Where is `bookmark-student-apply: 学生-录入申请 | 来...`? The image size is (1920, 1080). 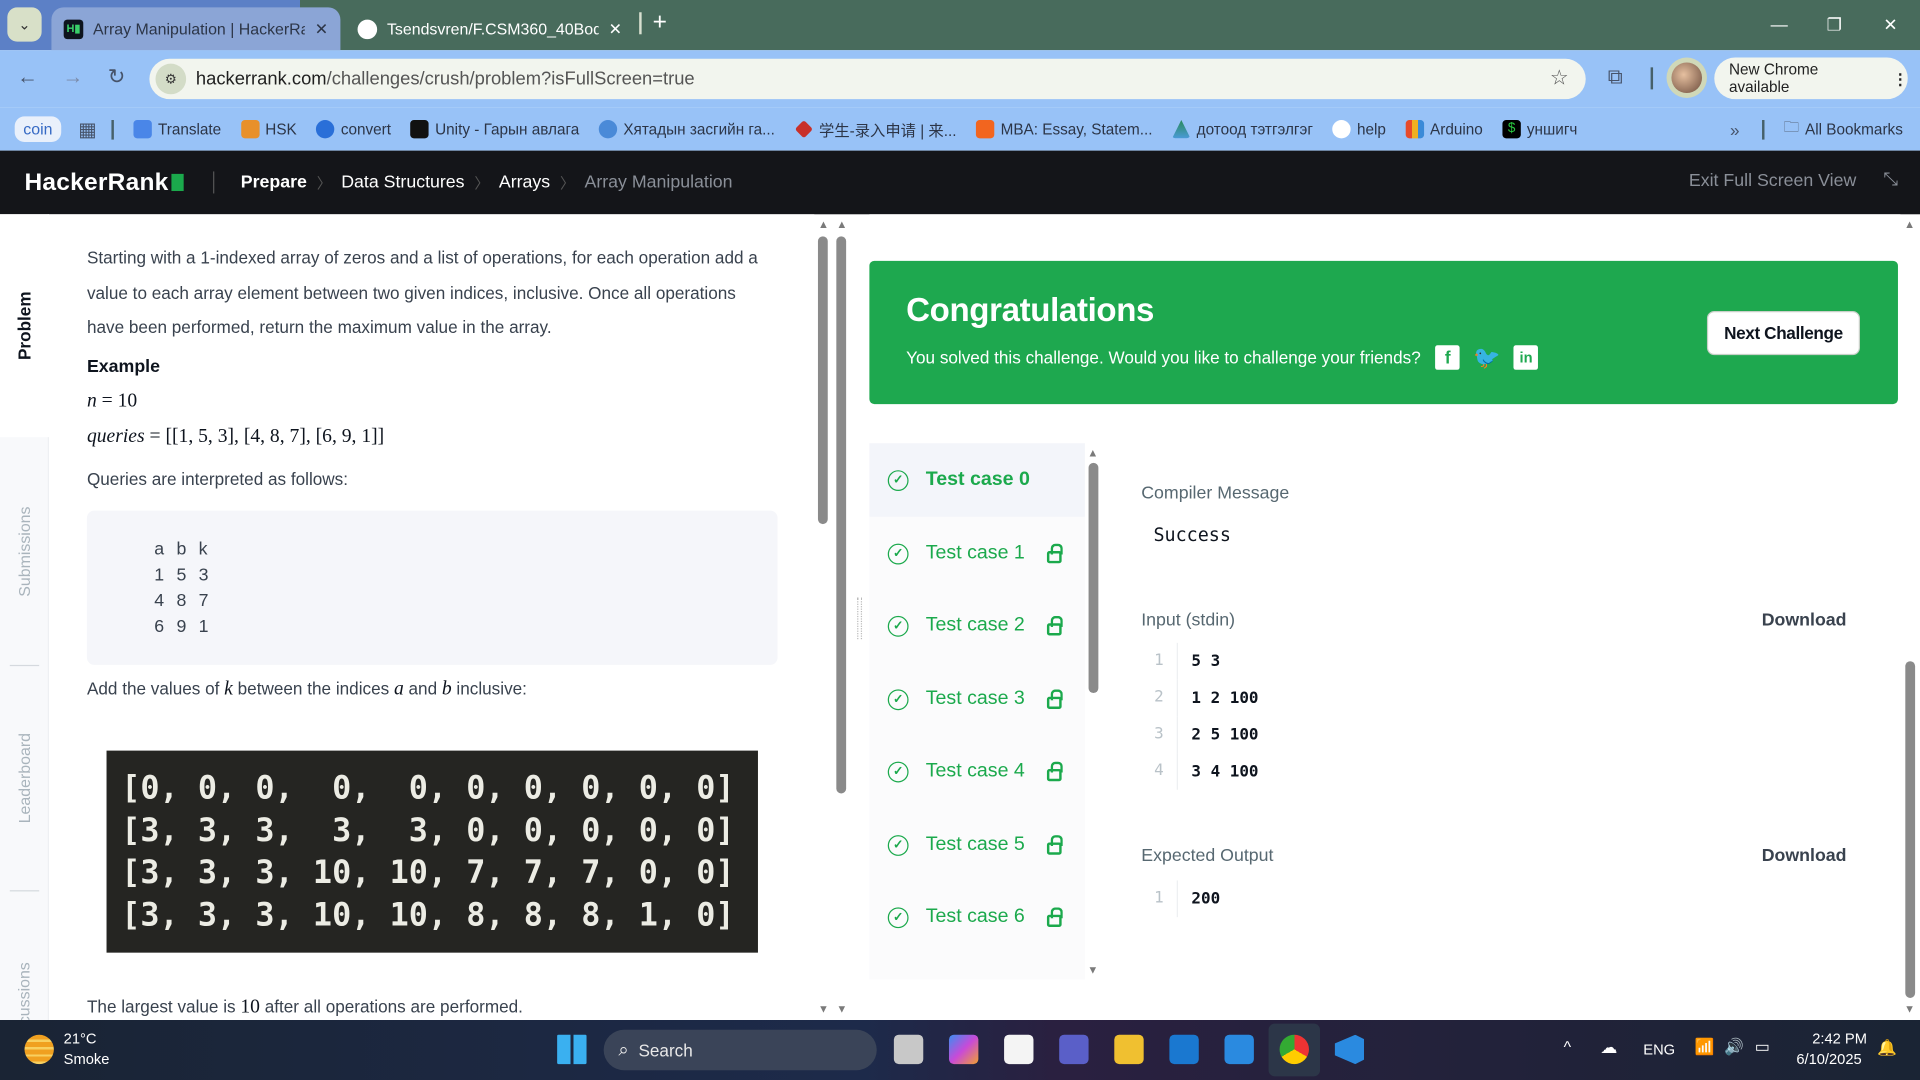 bookmark-student-apply: 学生-录入申请 | 来... is located at coordinates (875, 129).